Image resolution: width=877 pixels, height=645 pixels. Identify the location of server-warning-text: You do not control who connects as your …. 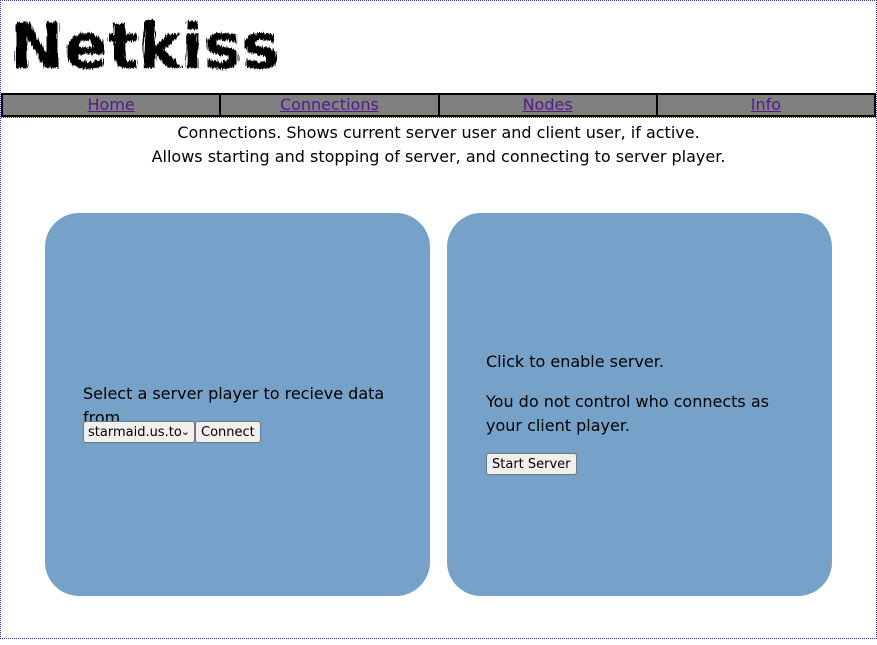
(627, 413).